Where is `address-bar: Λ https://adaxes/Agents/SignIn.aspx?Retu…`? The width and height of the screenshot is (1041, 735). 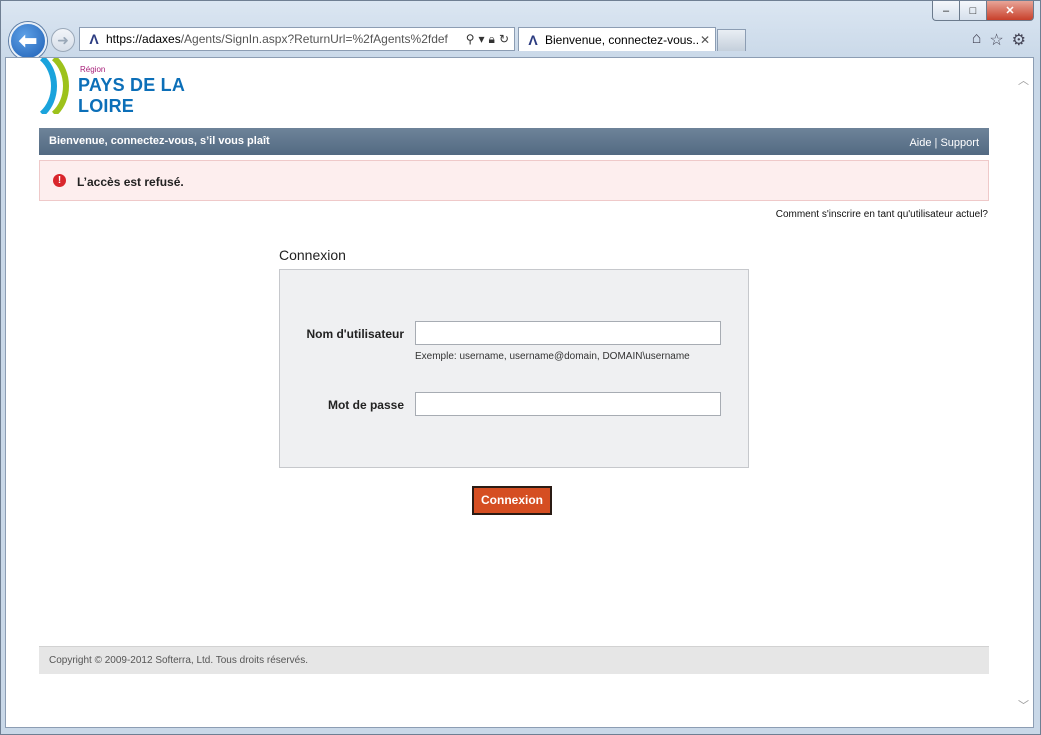
address-bar: Λ https://adaxes/Agents/SignIn.aspx?Retu… is located at coordinates (297, 39).